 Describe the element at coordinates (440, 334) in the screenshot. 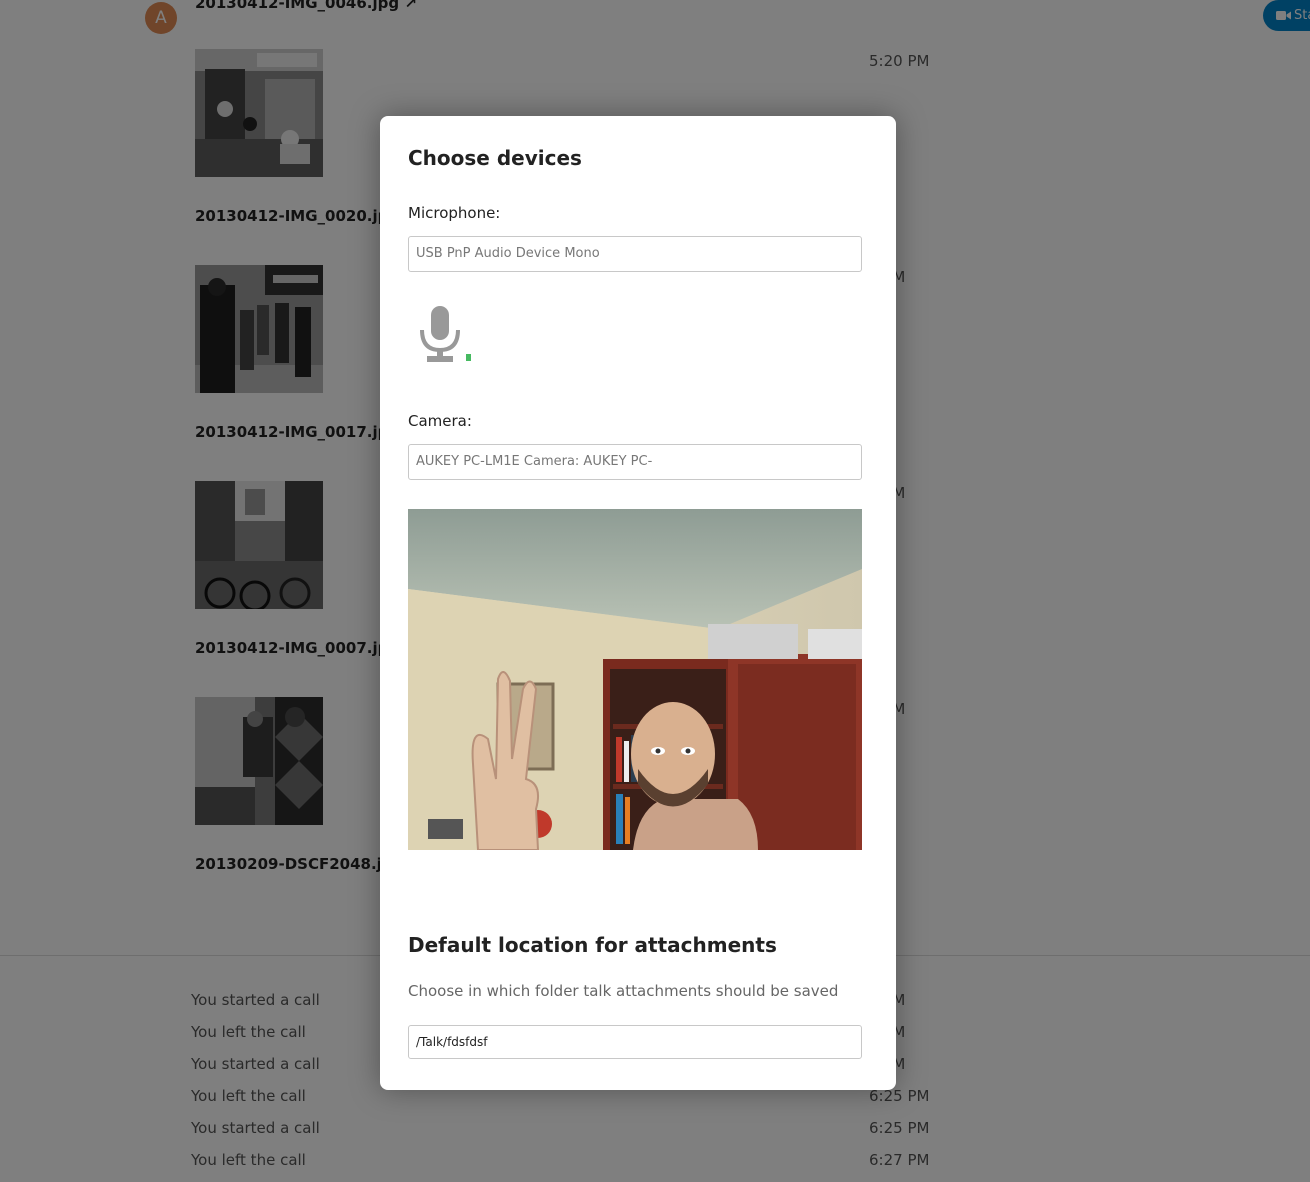

I see `microphone-icon` at that location.